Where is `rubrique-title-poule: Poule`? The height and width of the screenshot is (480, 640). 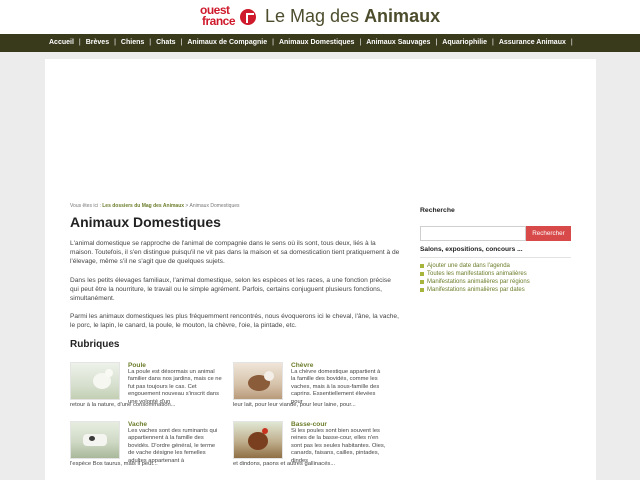
rubrique-title-poule: Poule is located at coordinates (137, 365).